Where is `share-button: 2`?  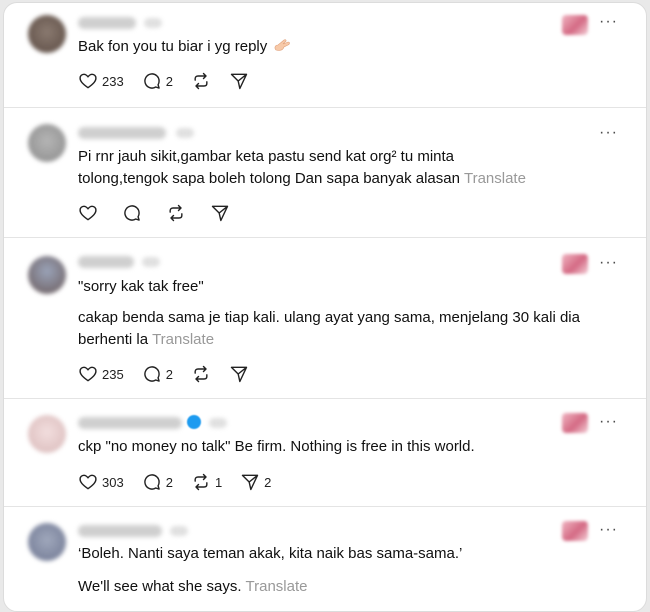
share-button: 2 is located at coordinates (255, 482).